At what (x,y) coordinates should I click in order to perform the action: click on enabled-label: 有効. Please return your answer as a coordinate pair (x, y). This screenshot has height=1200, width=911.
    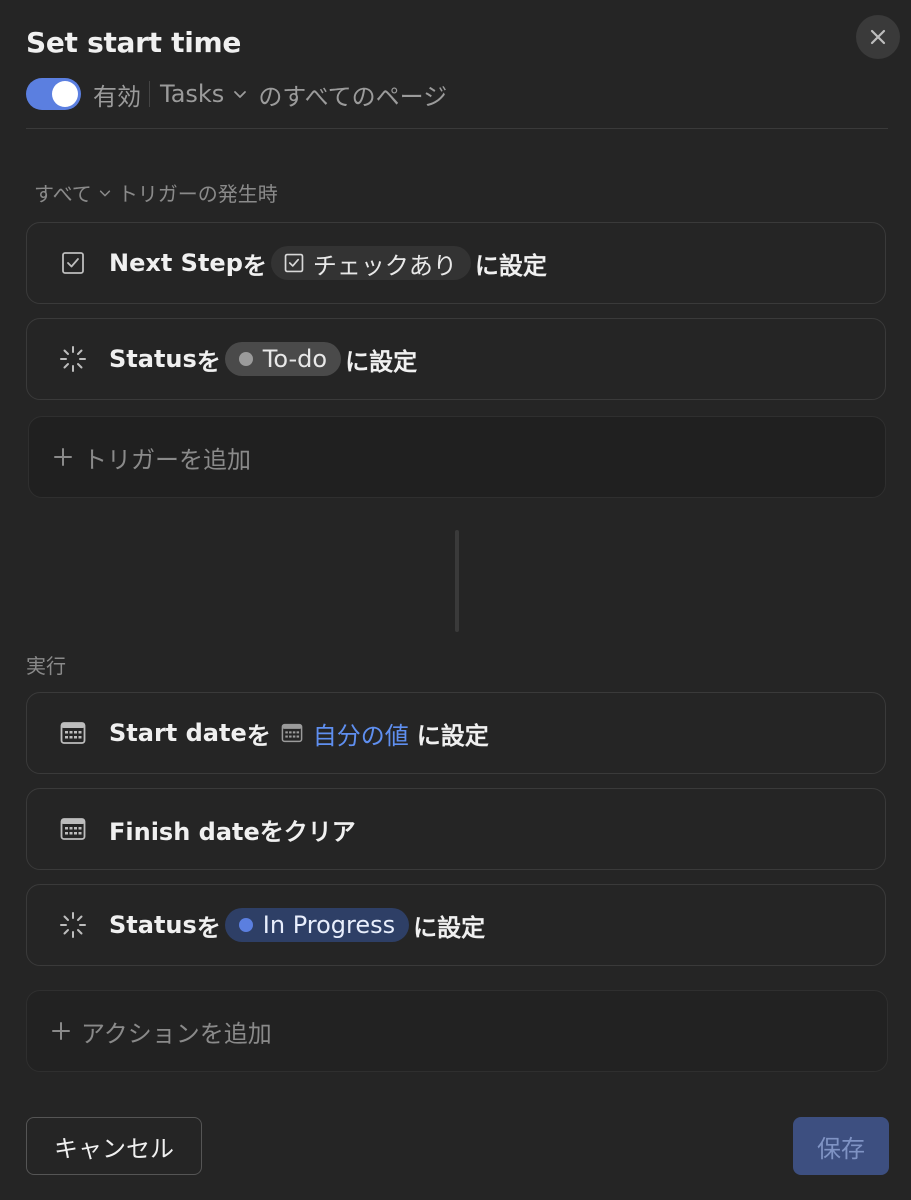
    Looking at the image, I should click on (117, 96).